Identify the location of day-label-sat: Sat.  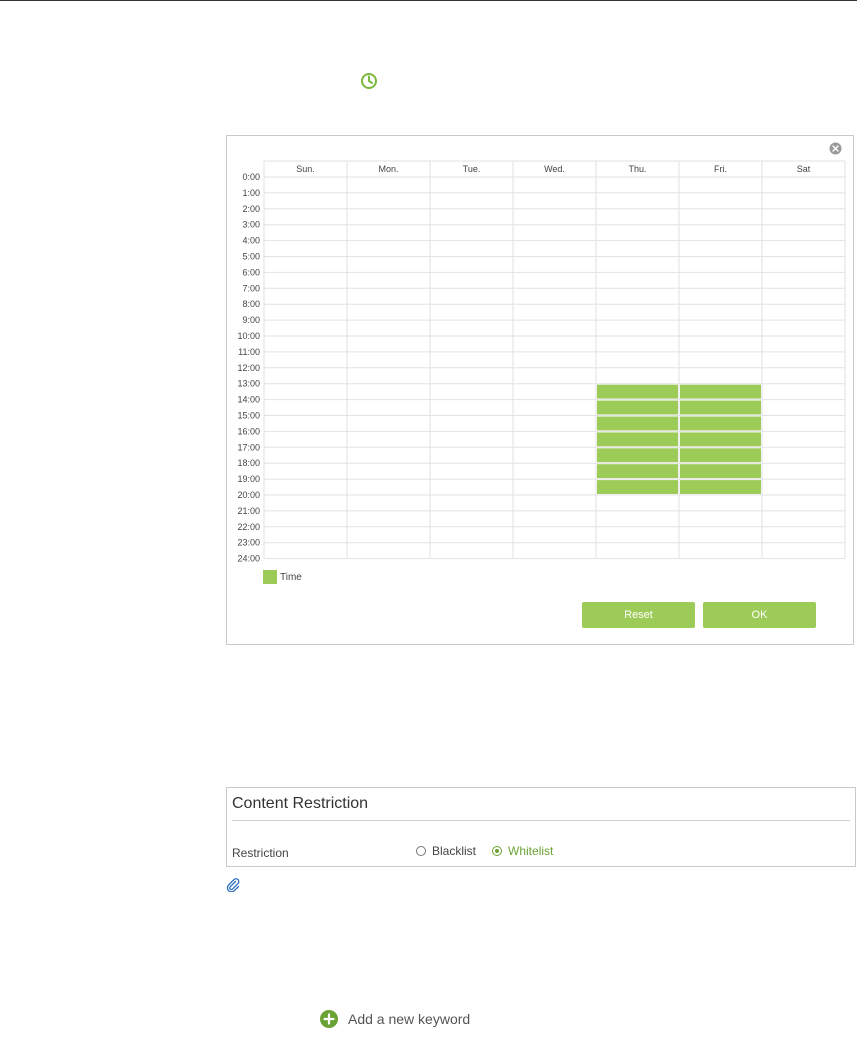
(804, 169).